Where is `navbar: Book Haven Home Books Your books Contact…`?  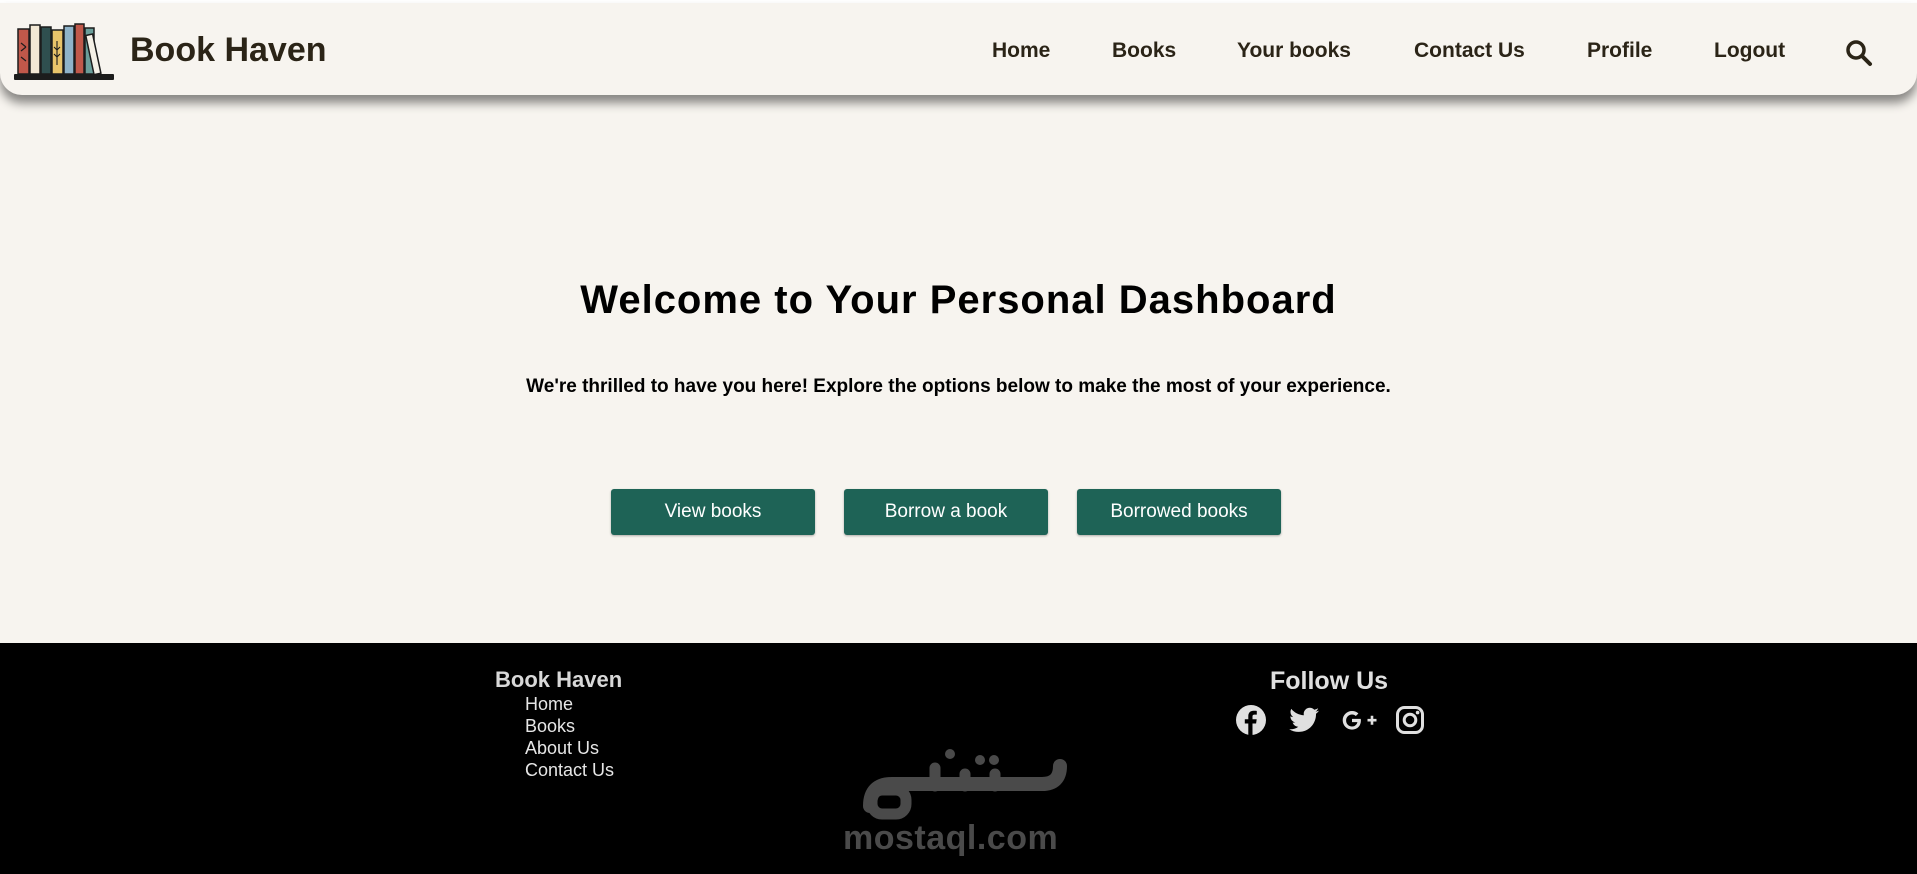
navbar: Book Haven Home Books Your books Contact… is located at coordinates (958, 49).